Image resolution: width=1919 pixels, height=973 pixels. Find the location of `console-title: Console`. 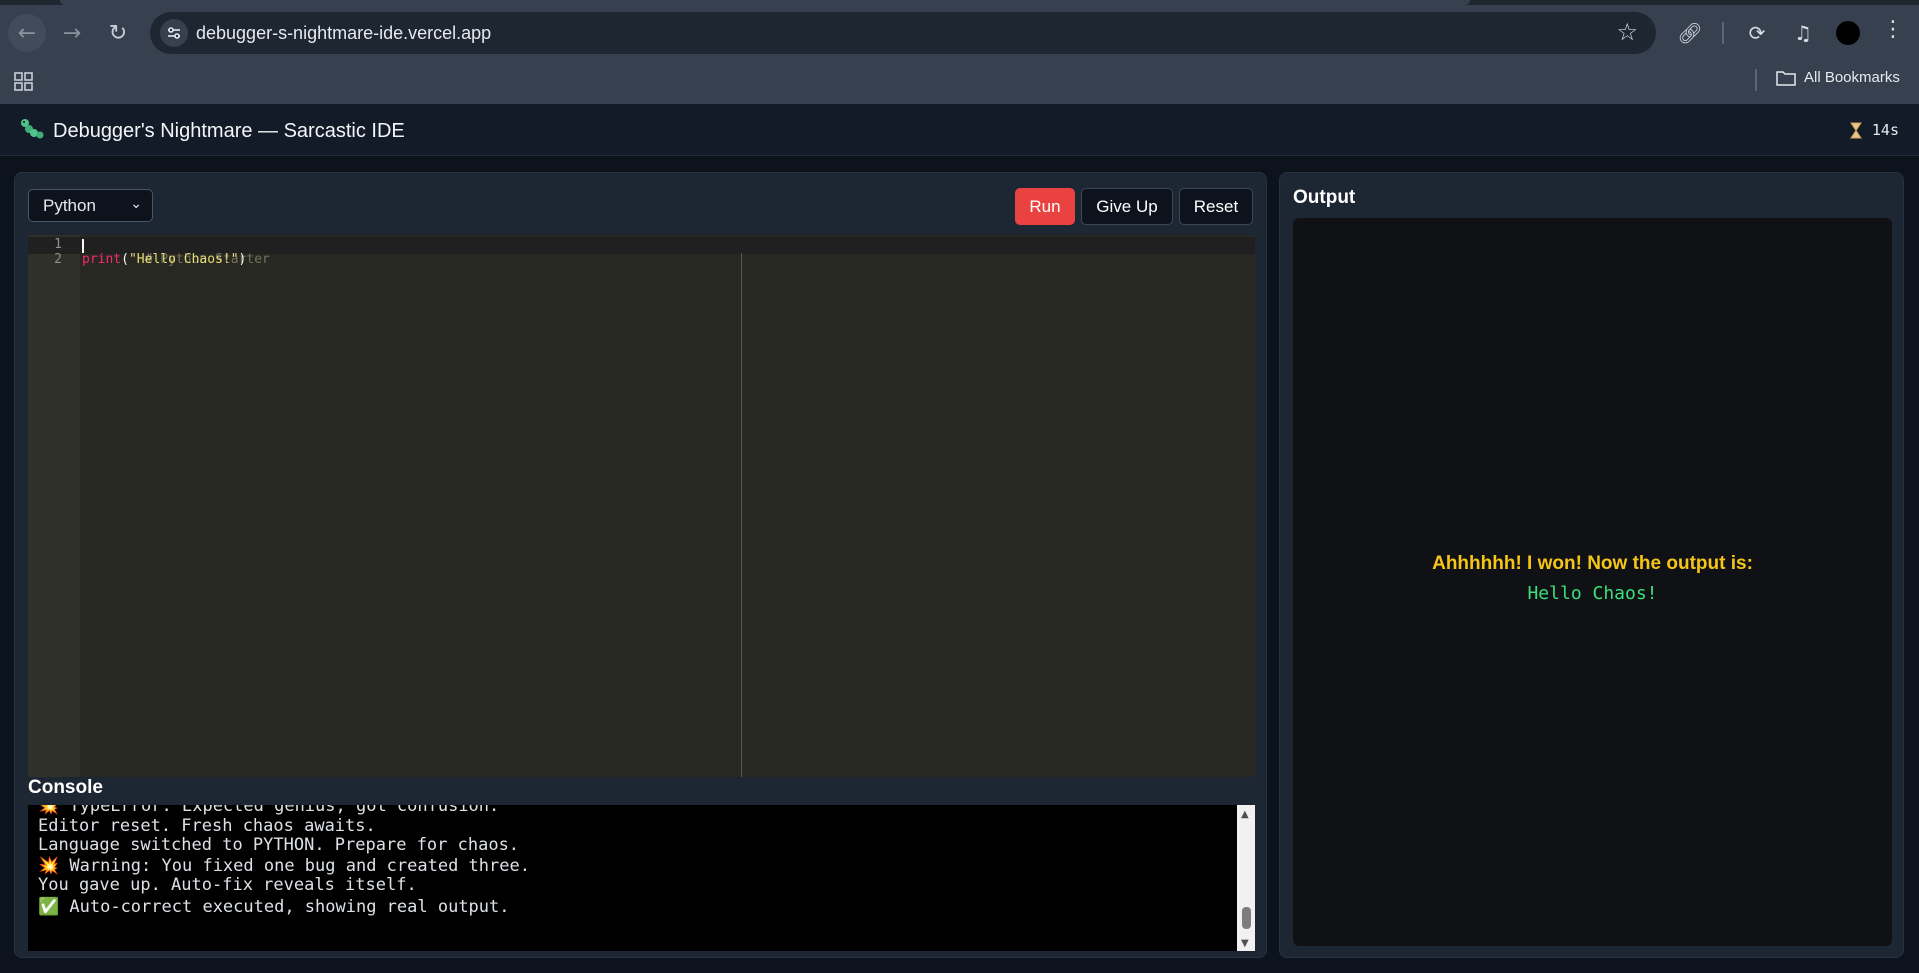

console-title: Console is located at coordinates (65, 787).